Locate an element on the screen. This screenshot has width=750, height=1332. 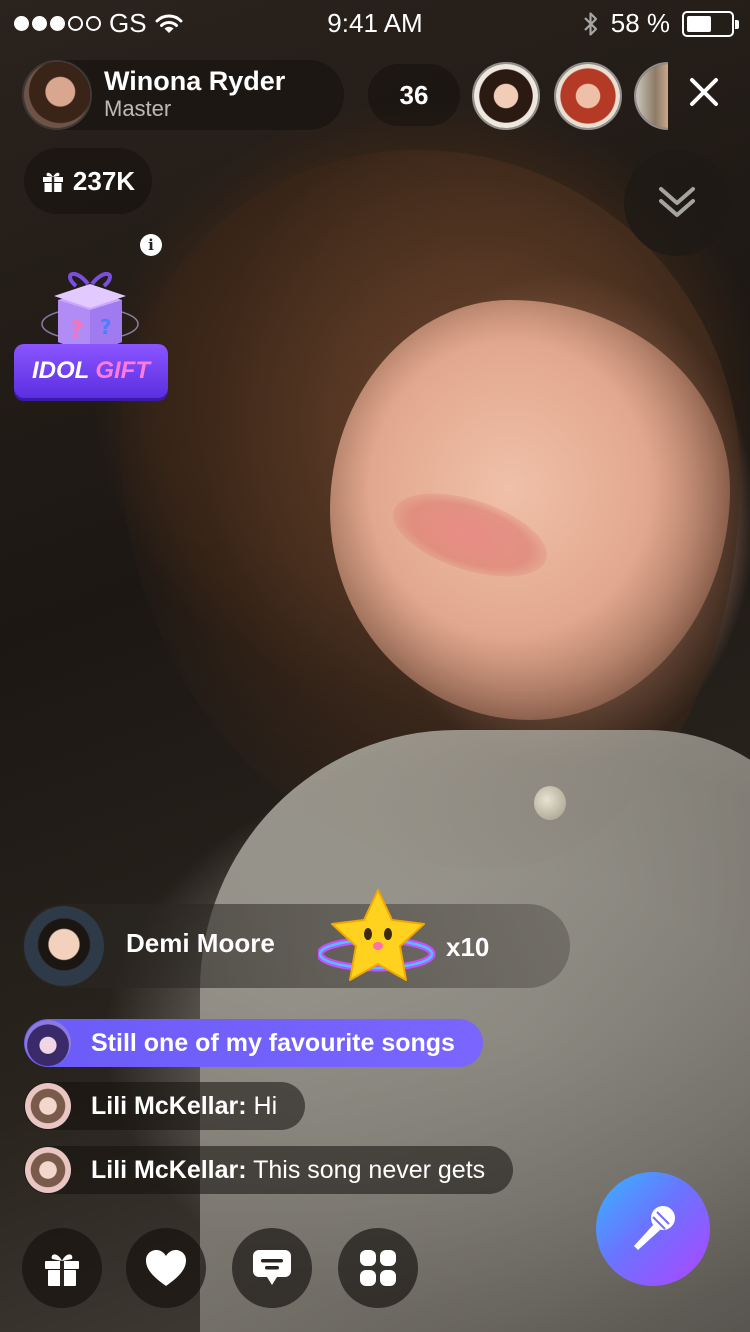
gift-sender-avatar is located at coordinates (64, 946).